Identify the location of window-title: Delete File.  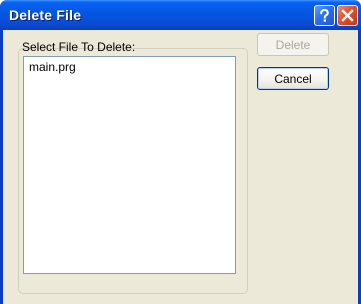
(45, 15).